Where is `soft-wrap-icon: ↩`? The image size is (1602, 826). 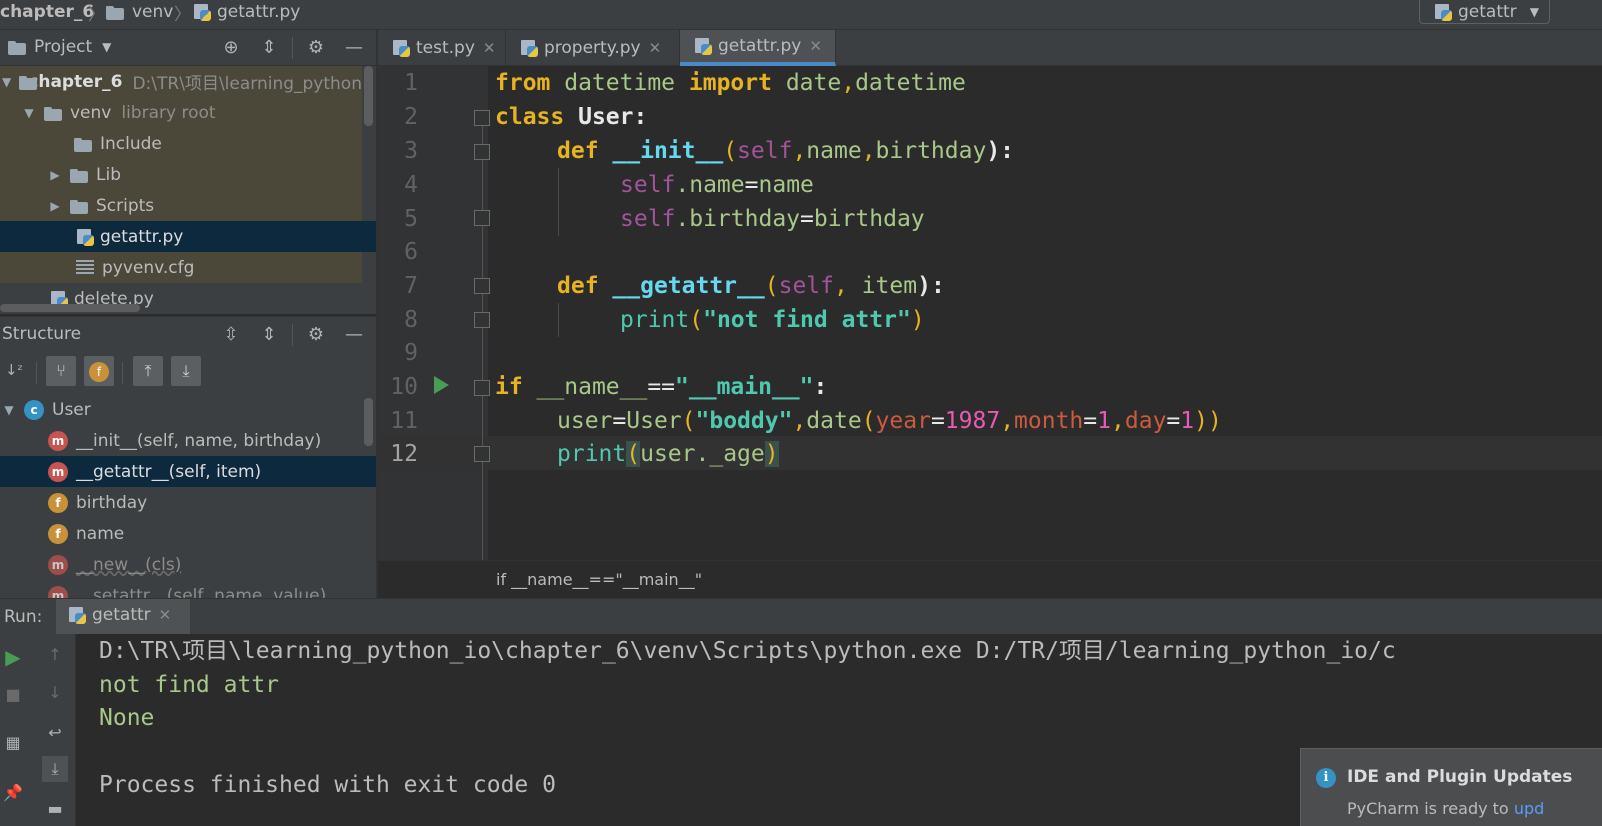 soft-wrap-icon: ↩ is located at coordinates (55, 733).